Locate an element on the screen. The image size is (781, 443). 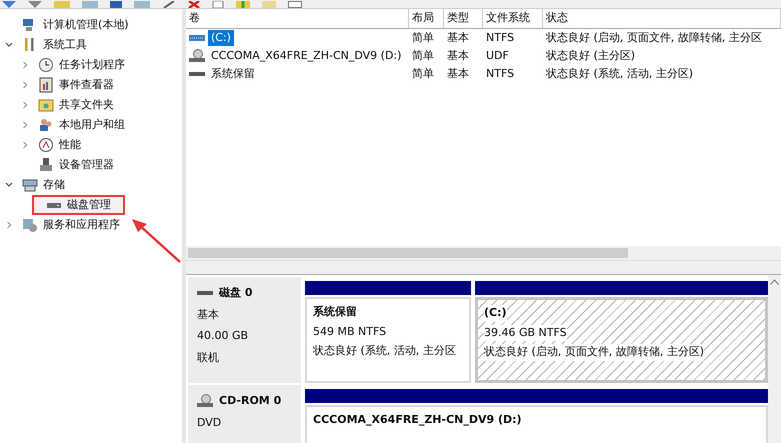
disk-name: 磁盘 0 is located at coordinates (235, 293).